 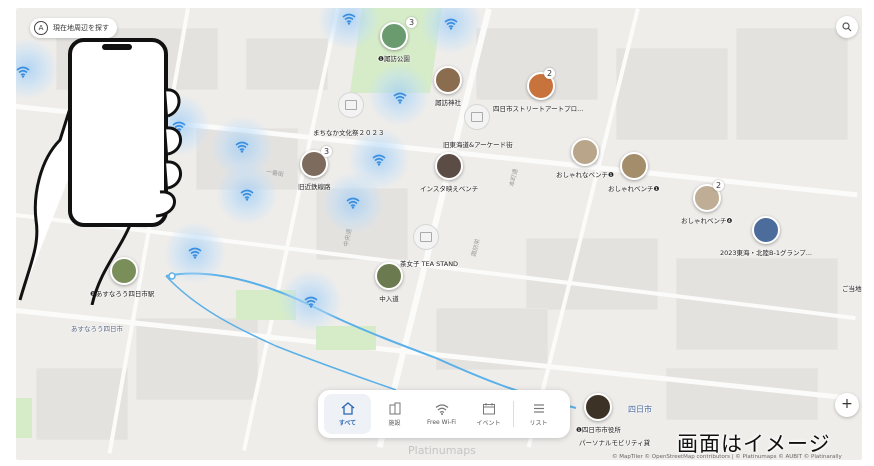 I want to click on poi-pin: 諏訪神社, so click(x=448, y=86).